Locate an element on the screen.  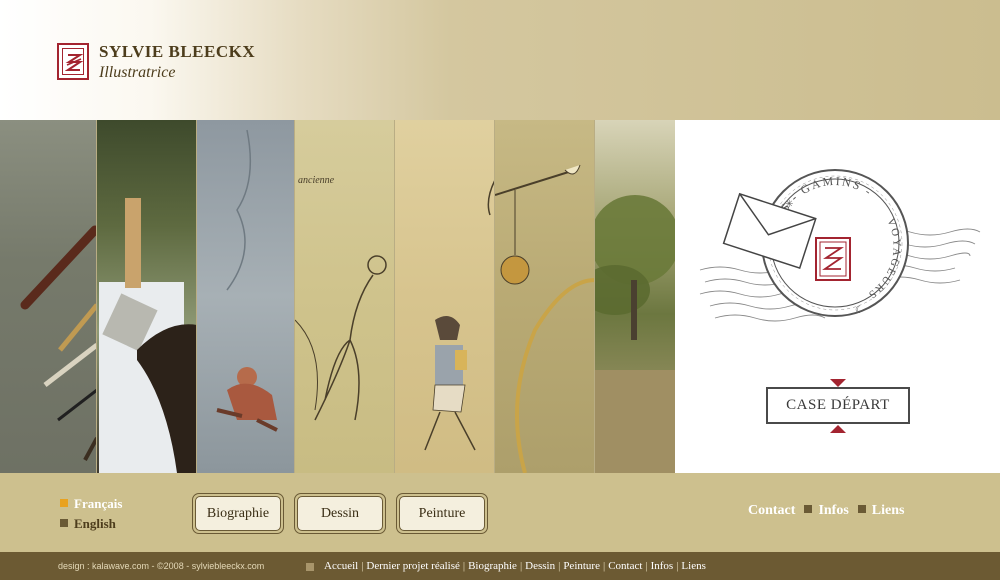
artwork-strip-lantern is located at coordinates (545, 296).